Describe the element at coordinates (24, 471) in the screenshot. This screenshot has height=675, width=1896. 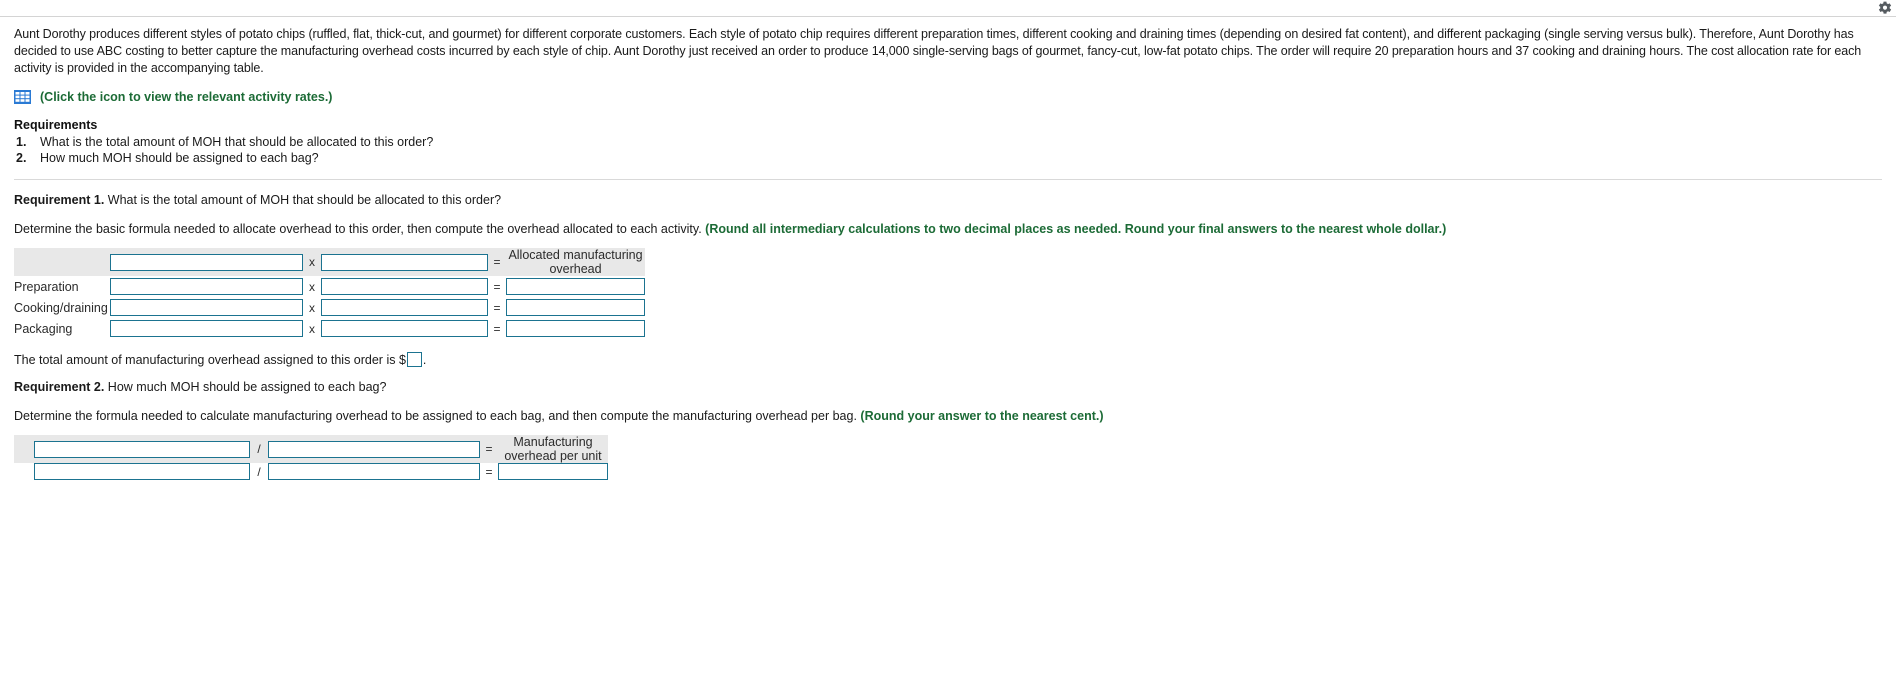
I see `row-blank-cell` at that location.